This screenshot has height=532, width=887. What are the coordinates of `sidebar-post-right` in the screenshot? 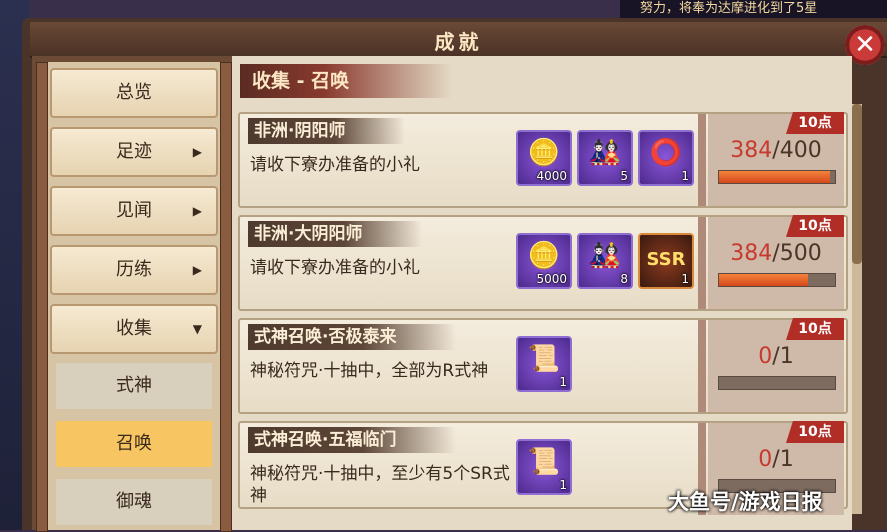 It's located at (226, 297).